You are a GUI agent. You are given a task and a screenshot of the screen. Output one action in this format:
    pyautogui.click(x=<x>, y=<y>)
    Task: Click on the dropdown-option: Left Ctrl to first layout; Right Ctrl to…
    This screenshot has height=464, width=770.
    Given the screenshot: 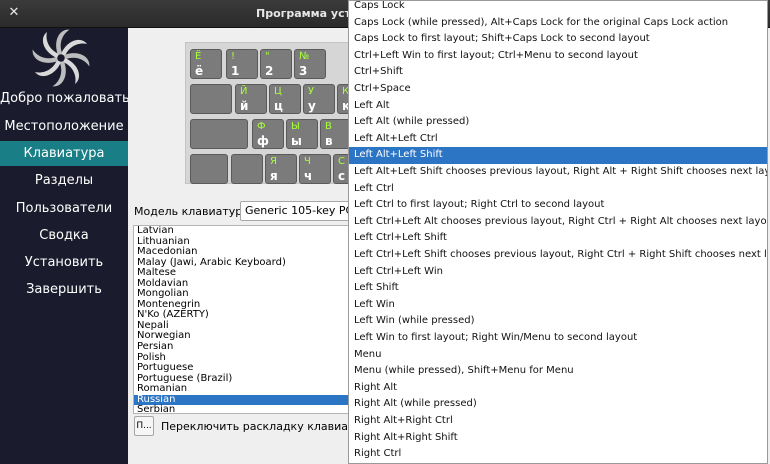 What is the action you would take?
    pyautogui.click(x=558, y=205)
    